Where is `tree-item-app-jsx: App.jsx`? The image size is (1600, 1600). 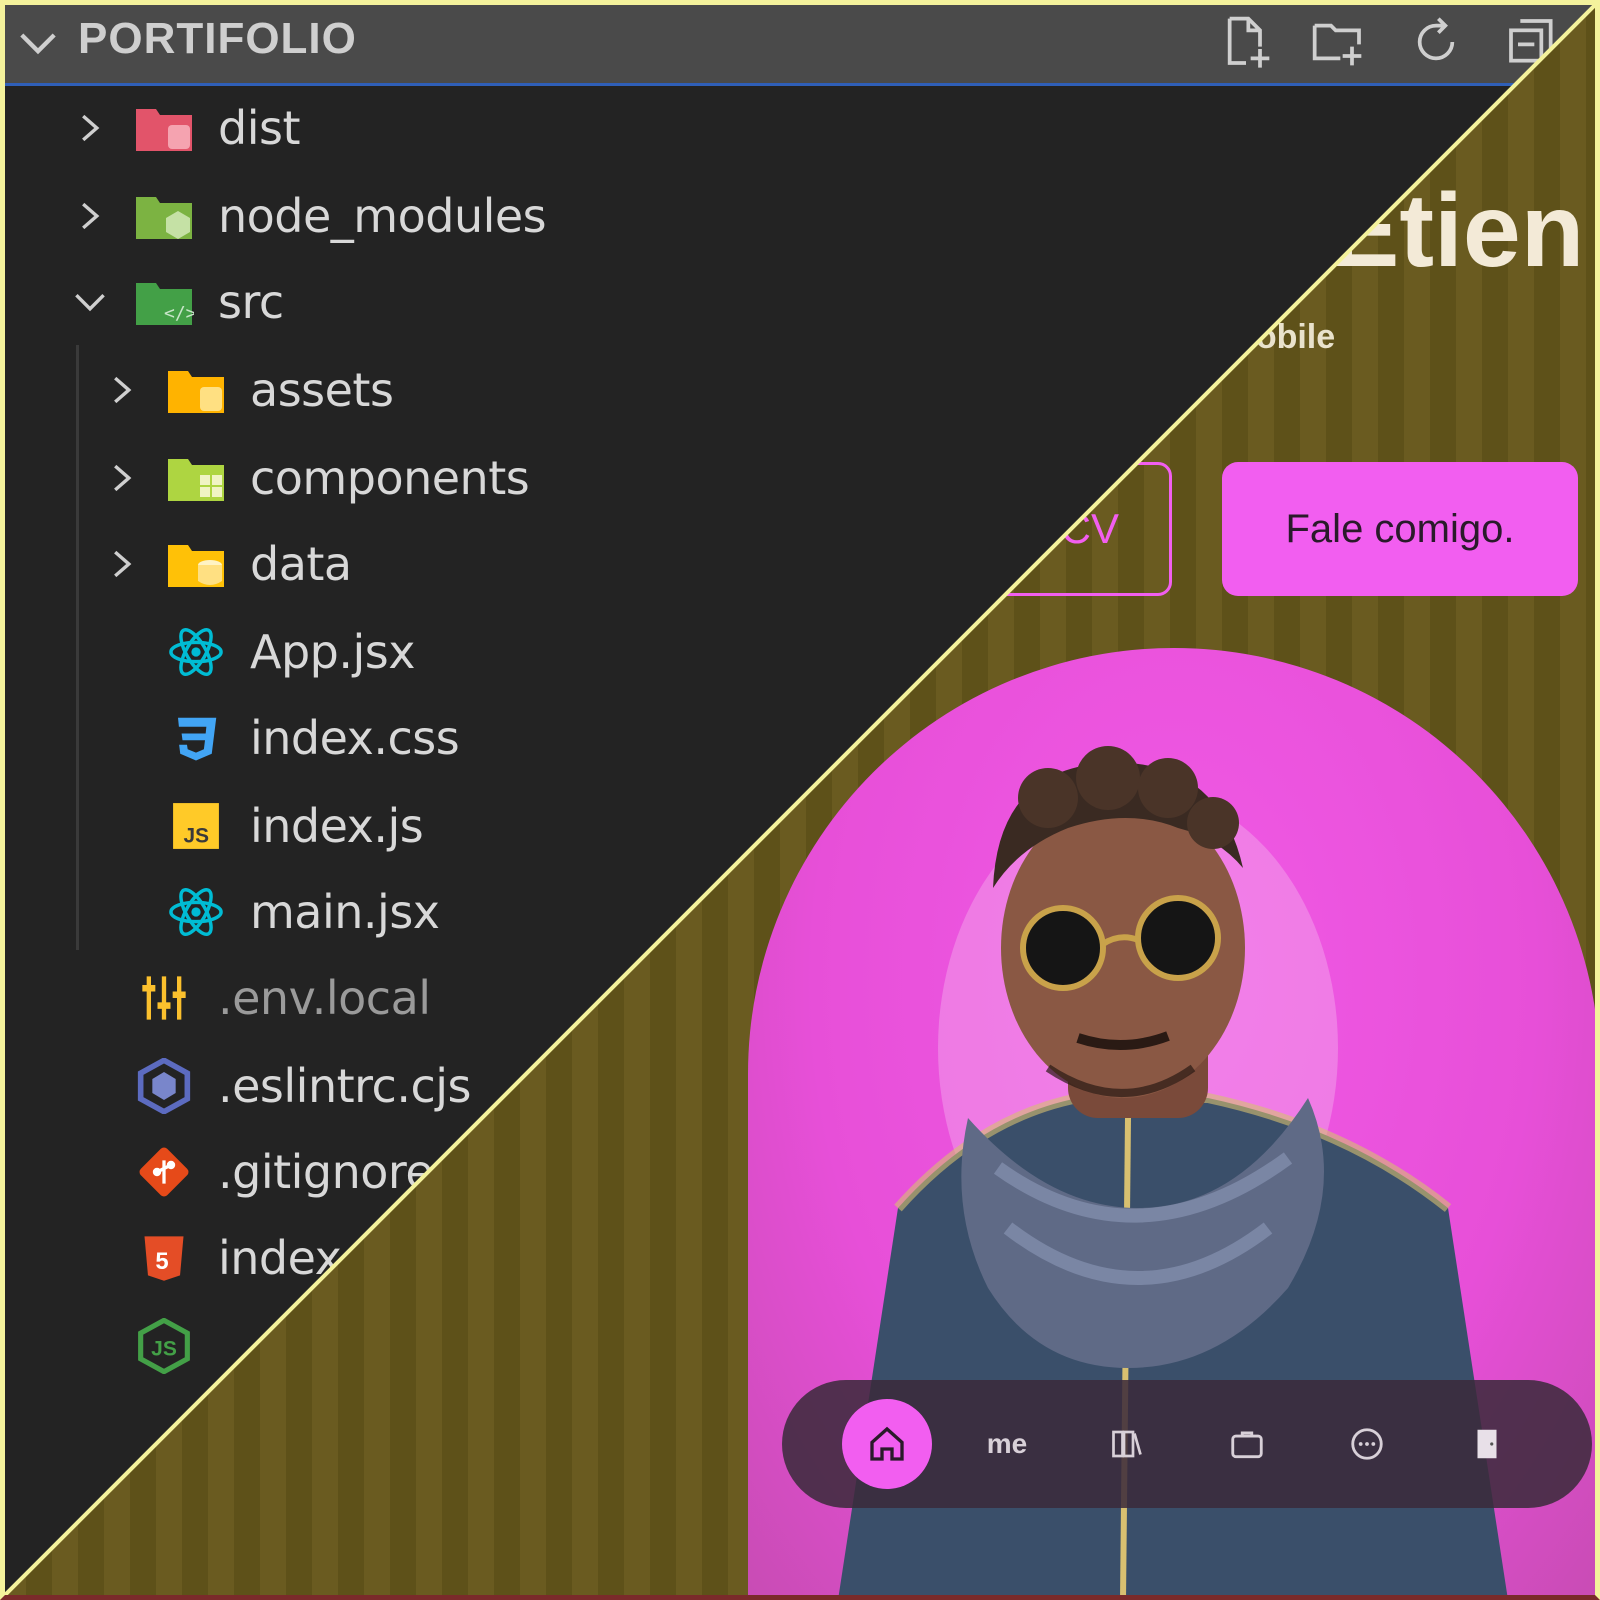
tree-item-app-jsx: App.jsx is located at coordinates (290, 652).